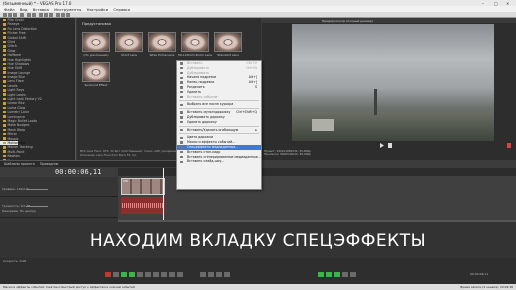  What do you see at coordinates (140, 274) in the screenshot?
I see `pause-button` at bounding box center [140, 274].